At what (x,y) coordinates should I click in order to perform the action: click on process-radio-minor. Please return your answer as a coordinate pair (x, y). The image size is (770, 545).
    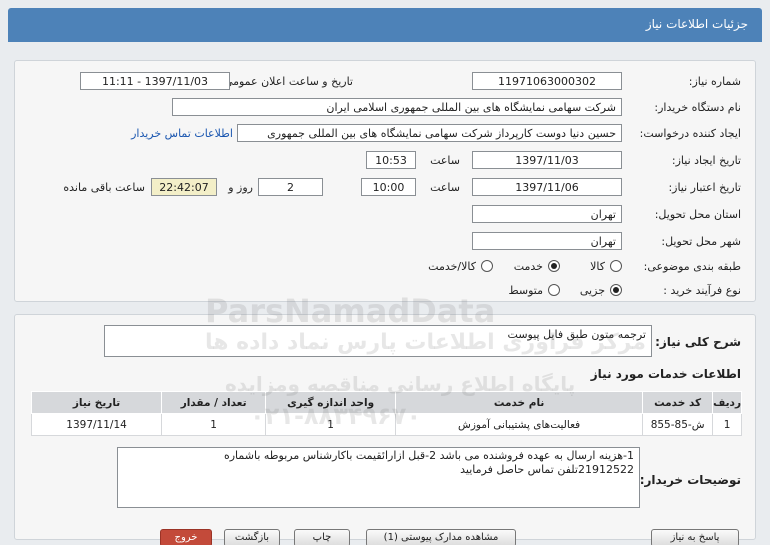
    Looking at the image, I should click on (616, 290).